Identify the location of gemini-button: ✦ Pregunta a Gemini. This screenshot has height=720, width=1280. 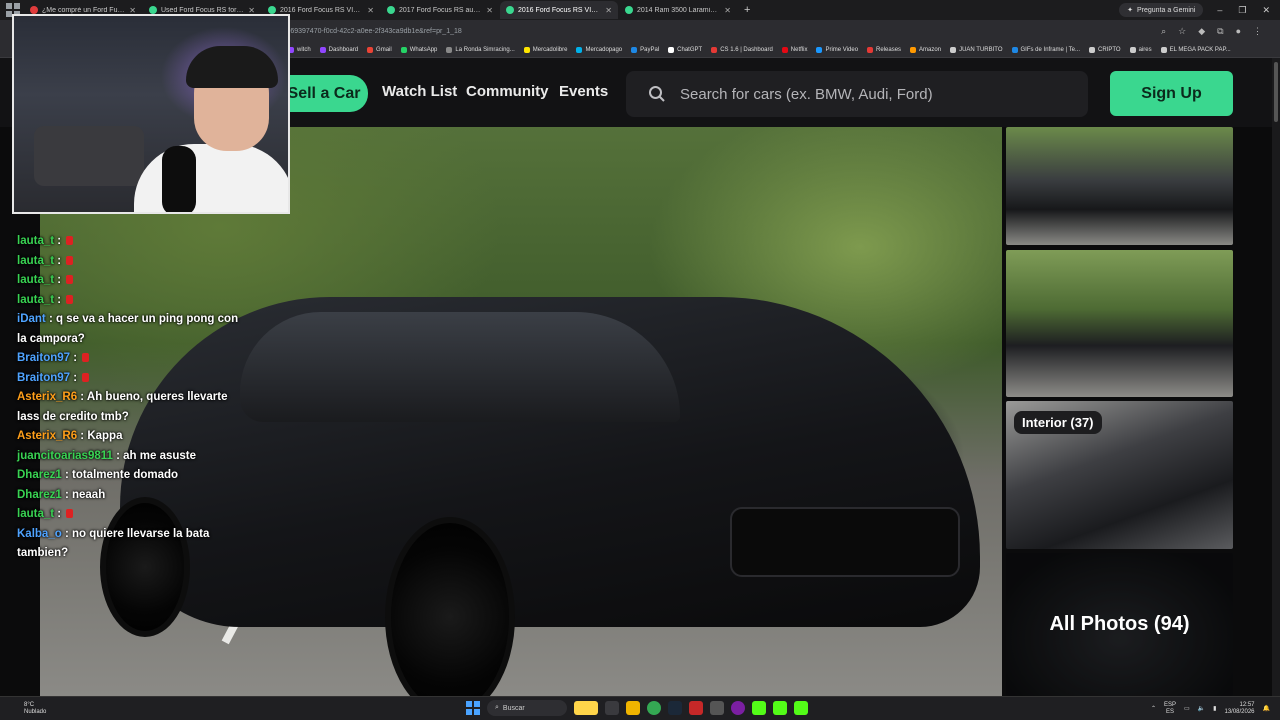
(1161, 10).